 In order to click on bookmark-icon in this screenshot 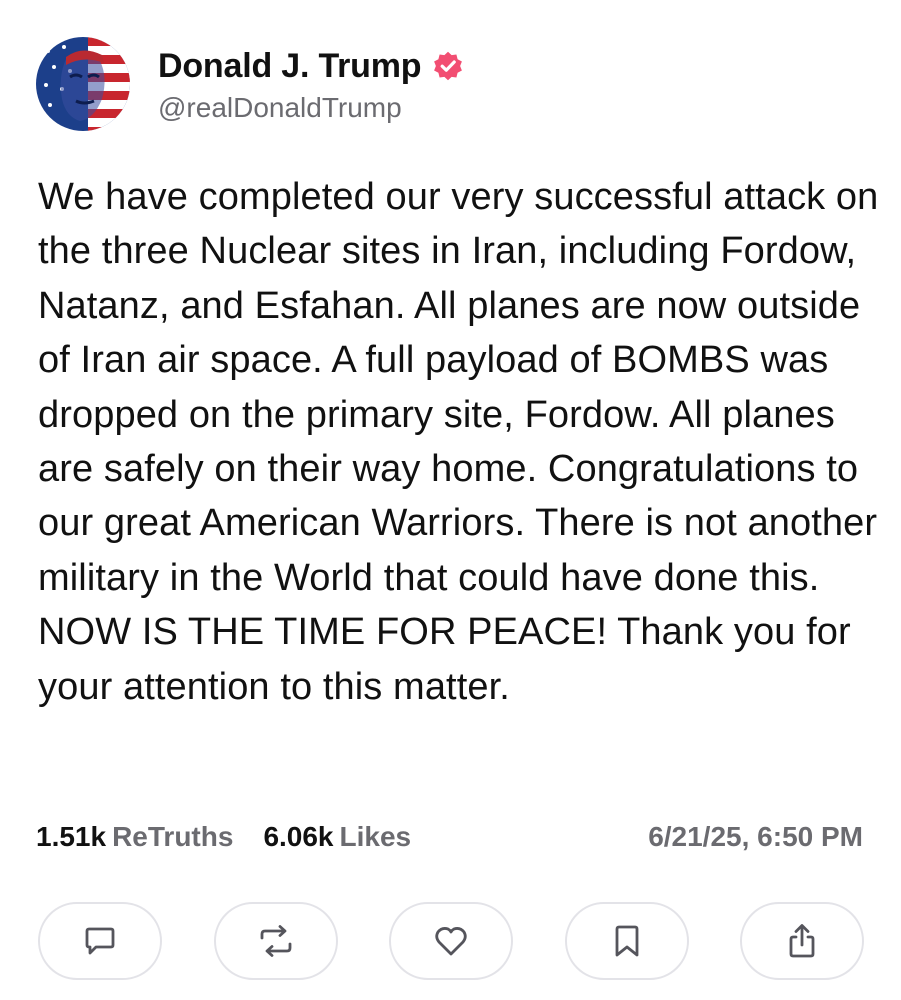, I will do `click(626, 941)`.